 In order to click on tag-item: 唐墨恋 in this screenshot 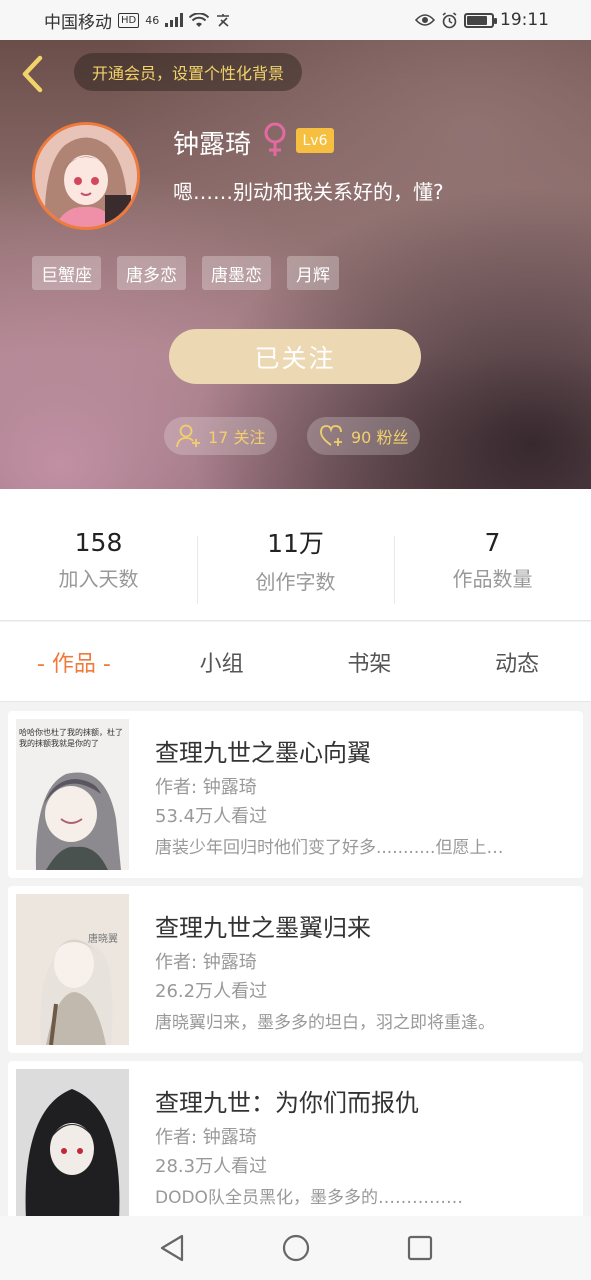, I will do `click(236, 273)`.